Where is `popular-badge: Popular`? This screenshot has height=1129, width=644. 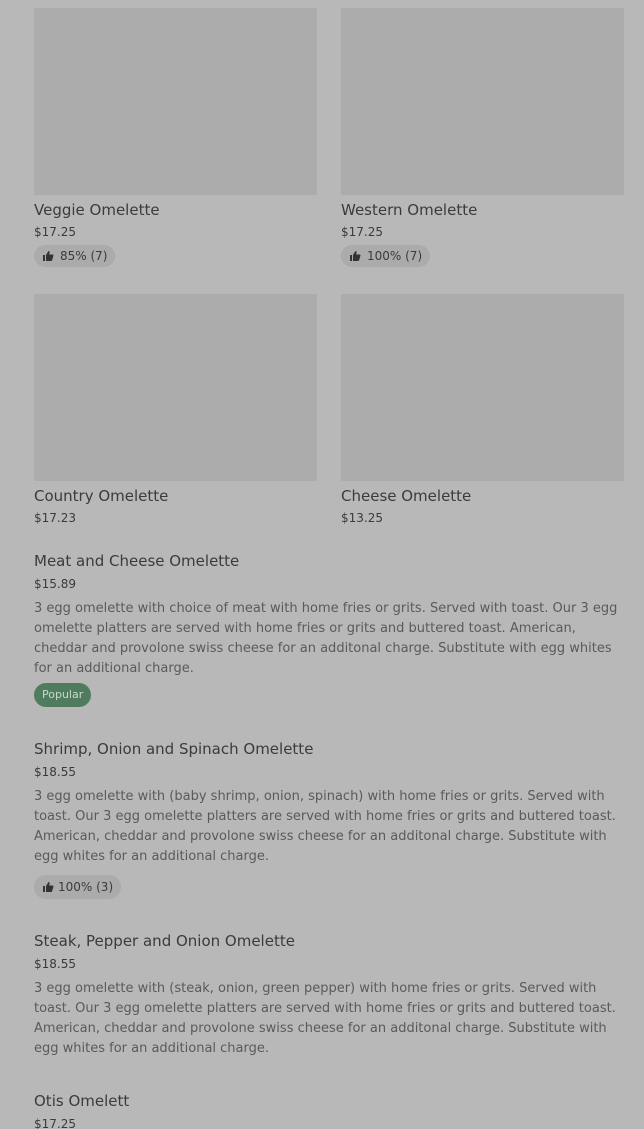 popular-badge: Popular is located at coordinates (63, 695).